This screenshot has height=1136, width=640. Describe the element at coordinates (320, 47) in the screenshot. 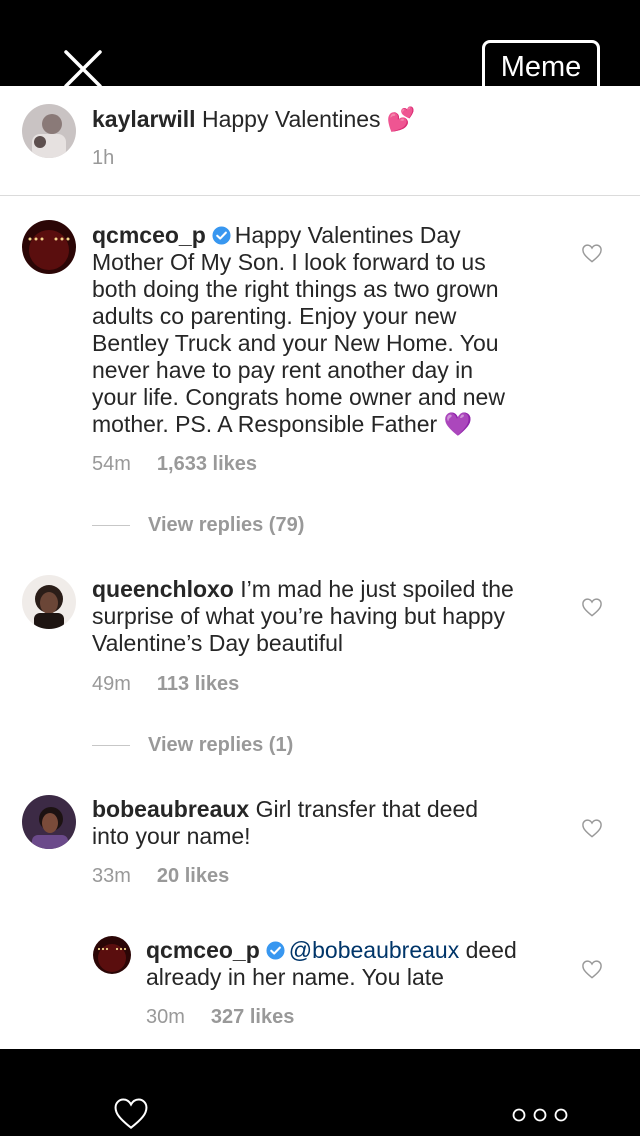

I see `top-bar: Meme` at that location.